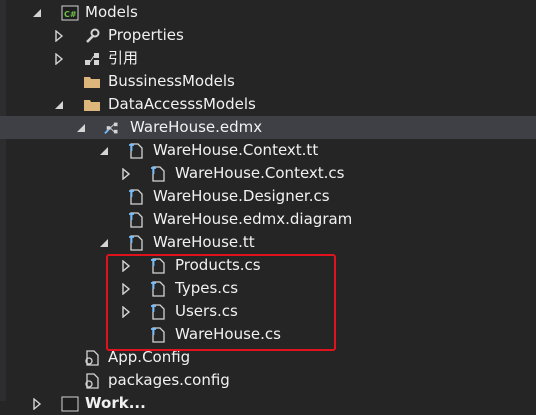 The height and width of the screenshot is (415, 536). What do you see at coordinates (146, 35) in the screenshot?
I see `tree-item-label: Properties` at bounding box center [146, 35].